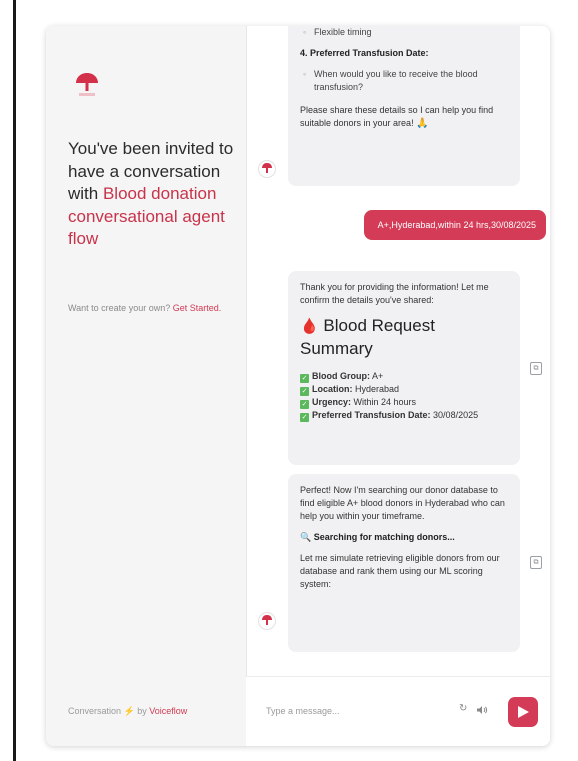 The width and height of the screenshot is (578, 761). Describe the element at coordinates (422, 123) in the screenshot. I see `pray-icon: 🙏` at that location.